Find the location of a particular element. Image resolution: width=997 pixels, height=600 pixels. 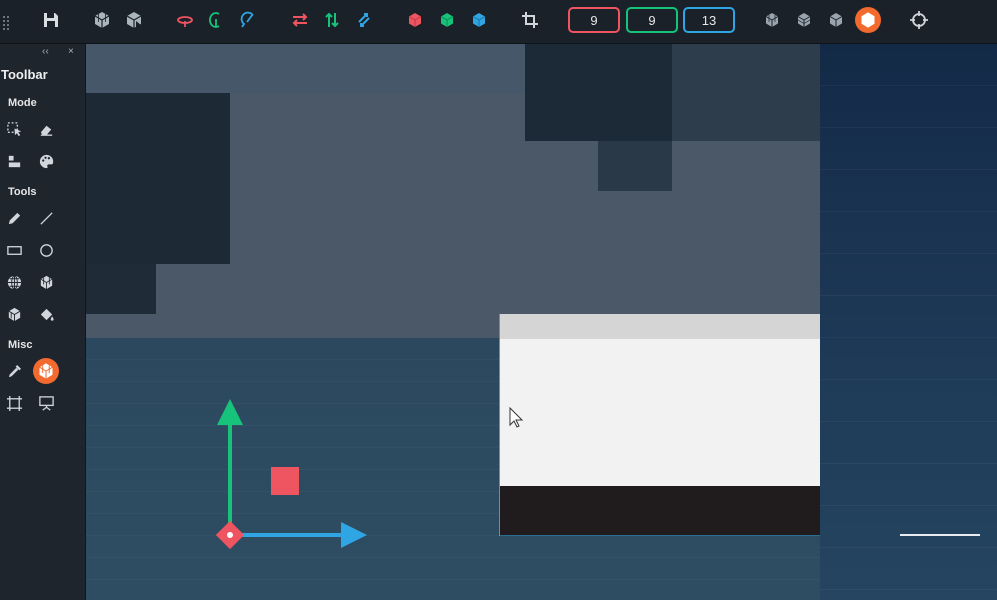

sphere-tool is located at coordinates (14, 282).